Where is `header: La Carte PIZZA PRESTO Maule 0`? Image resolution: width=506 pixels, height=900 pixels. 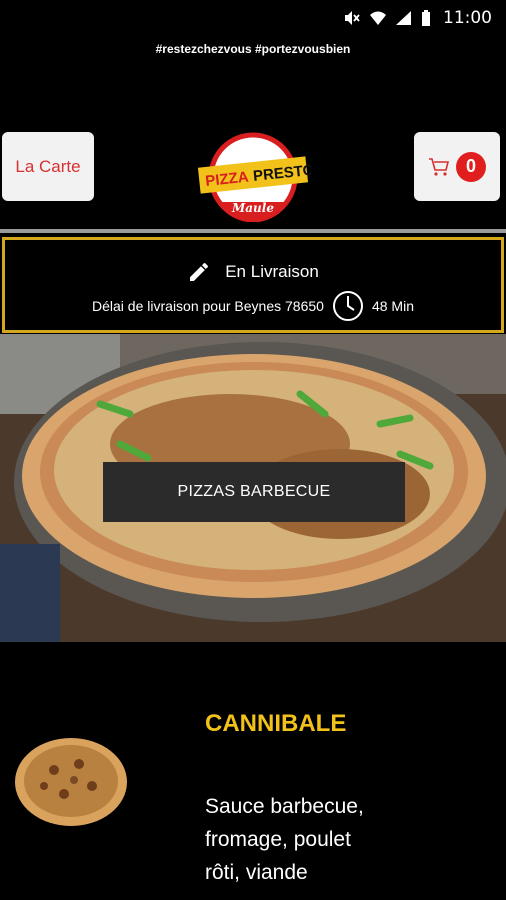
header: La Carte PIZZA PRESTO Maule 0 is located at coordinates (253, 177).